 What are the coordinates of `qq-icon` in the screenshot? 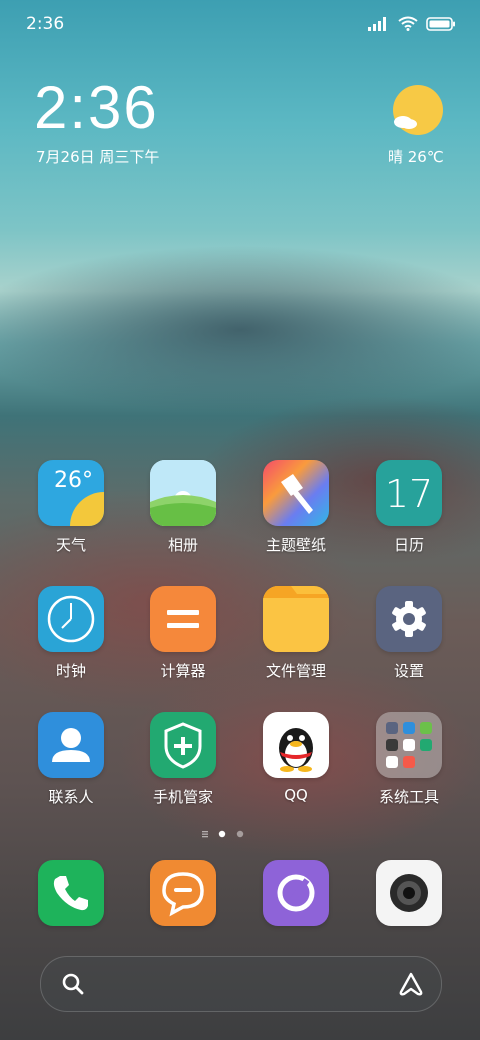 It's located at (296, 745).